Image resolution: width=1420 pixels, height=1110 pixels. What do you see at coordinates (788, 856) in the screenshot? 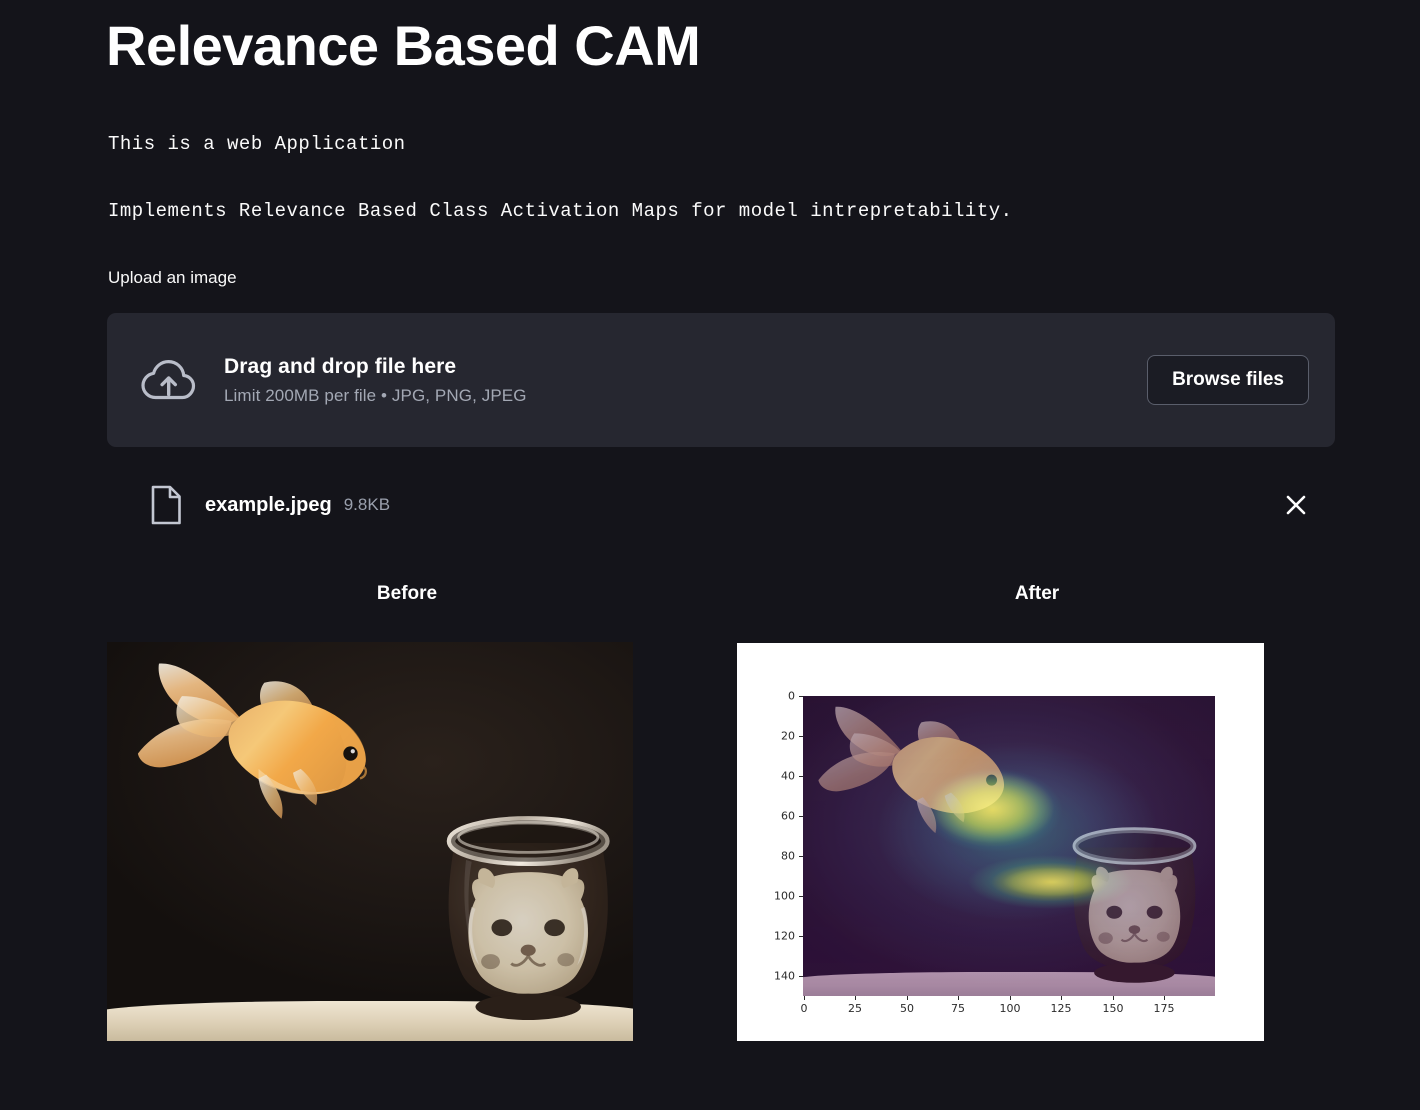
I see `y-tick-label: 80` at bounding box center [788, 856].